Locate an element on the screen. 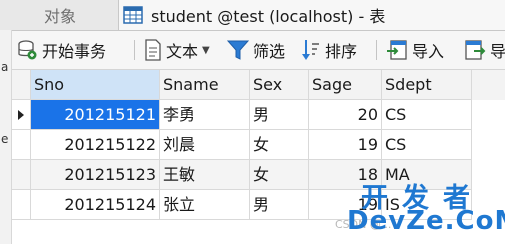 Image resolution: width=505 pixels, height=244 pixels. left-panel-edge: a e is located at coordinates (6, 137).